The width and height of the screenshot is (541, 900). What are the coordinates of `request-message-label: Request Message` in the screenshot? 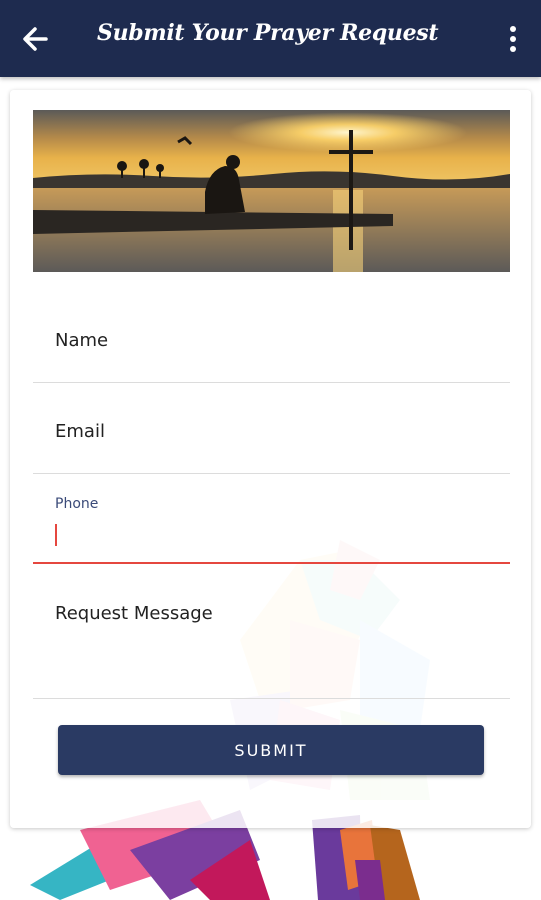 It's located at (134, 613).